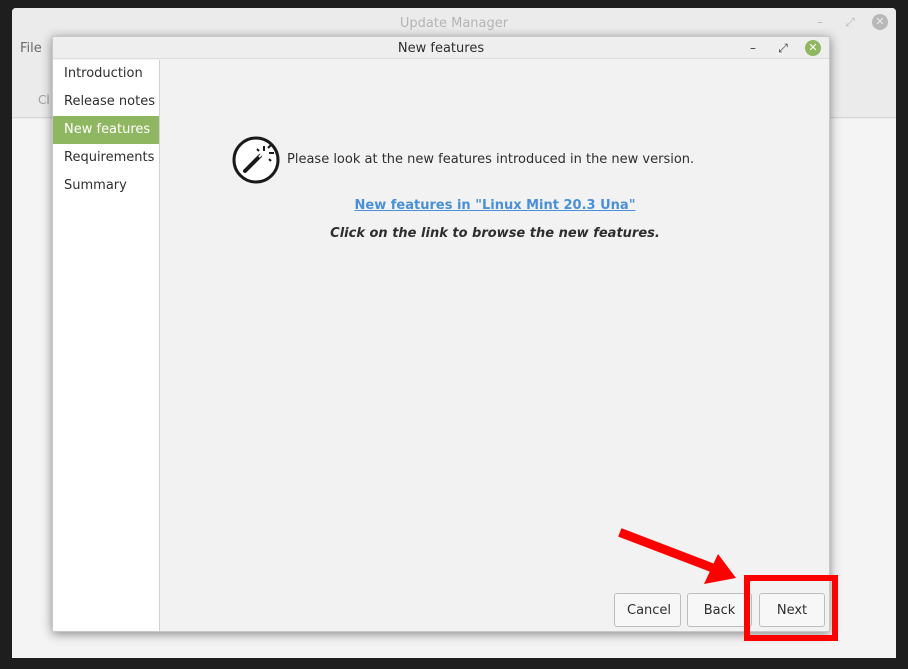 The height and width of the screenshot is (669, 908). What do you see at coordinates (792, 610) in the screenshot?
I see `next-button: Next` at bounding box center [792, 610].